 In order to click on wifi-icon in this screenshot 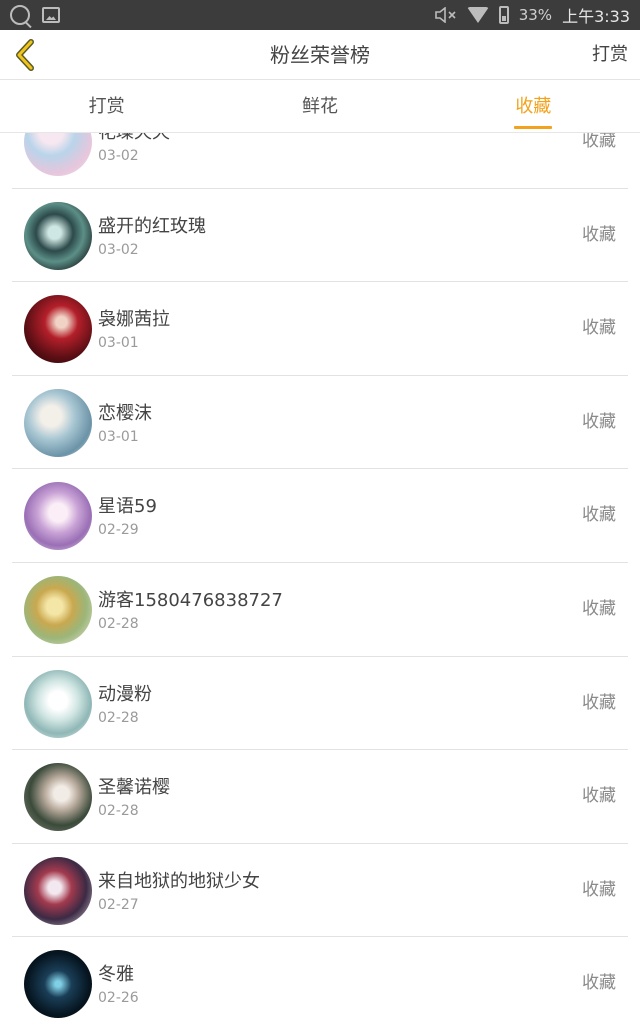, I will do `click(477, 15)`.